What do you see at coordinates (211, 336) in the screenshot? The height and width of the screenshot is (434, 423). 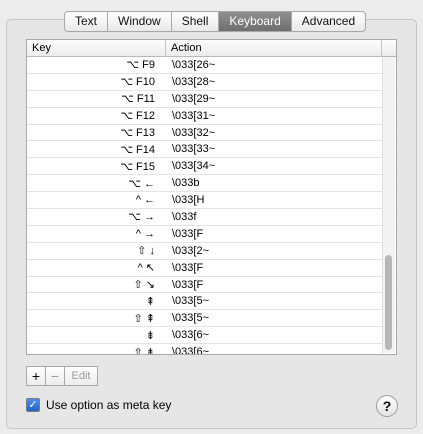 I see `table-row: ⇟ \033[6~` at bounding box center [211, 336].